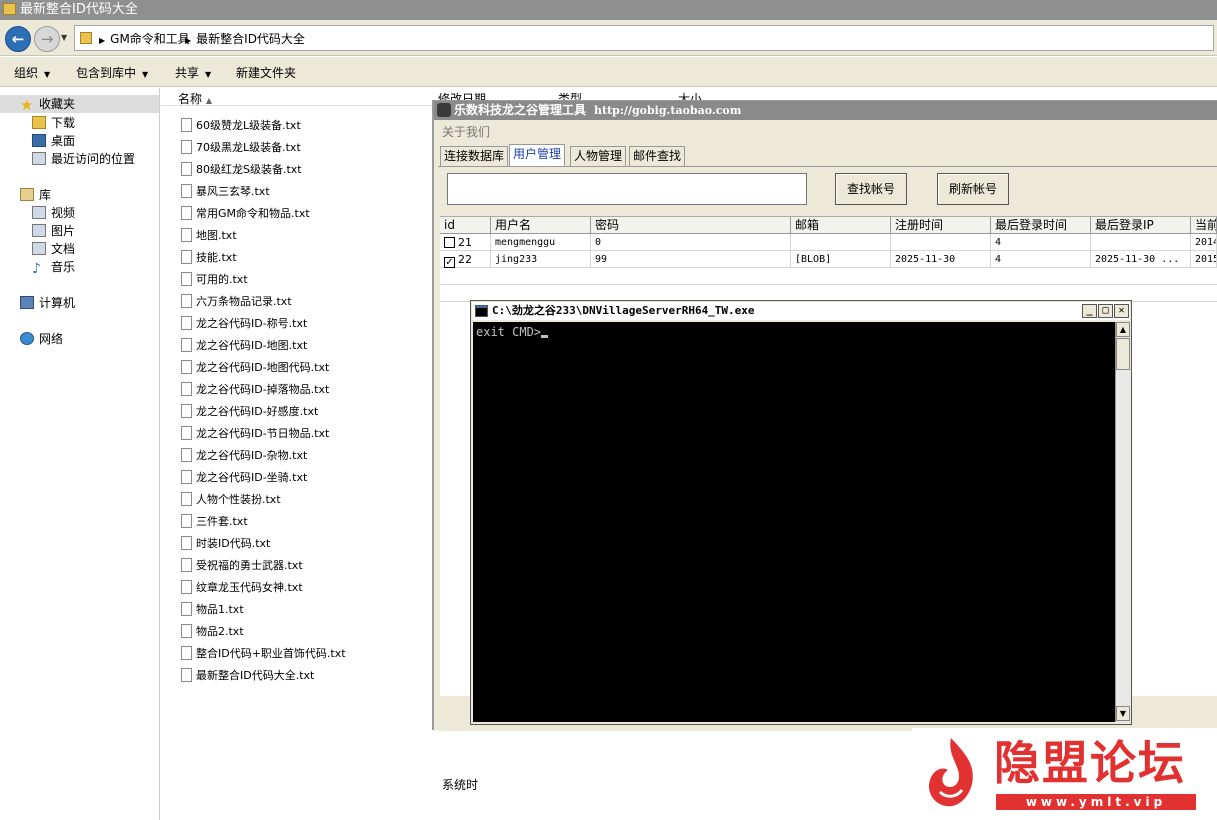 The width and height of the screenshot is (1217, 820). I want to click on address-bar-area: ← → ▼ ▶ GM命令和工具 ▶ 最新整合ID代码大全, so click(608, 38).